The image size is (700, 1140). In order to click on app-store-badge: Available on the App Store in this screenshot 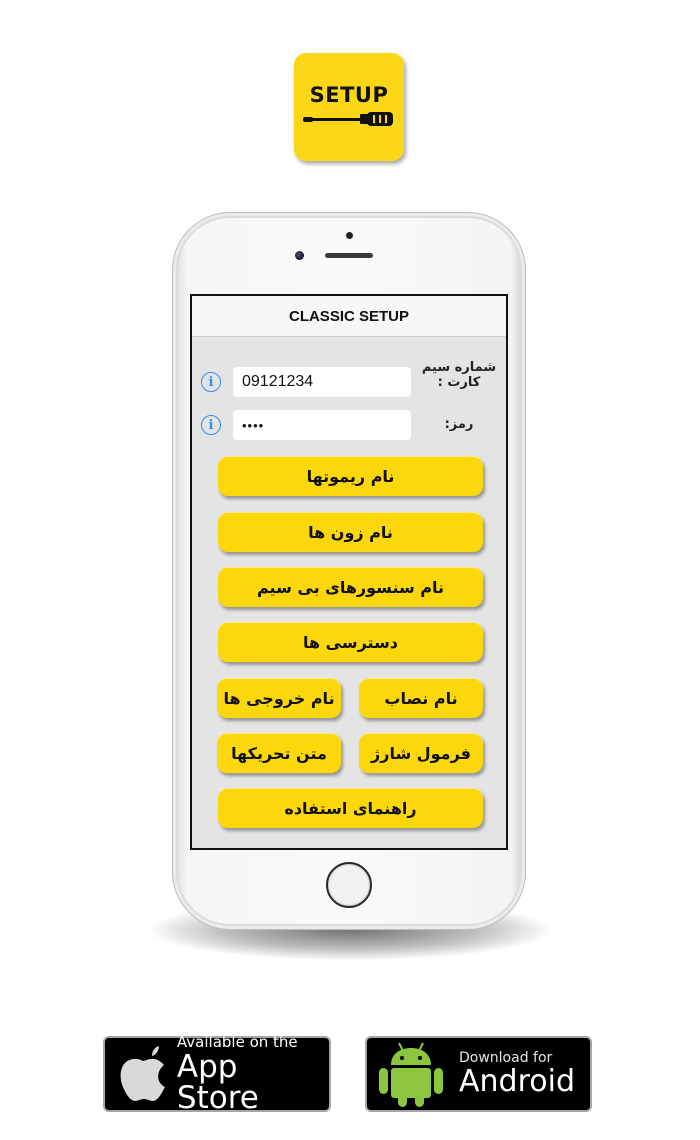, I will do `click(217, 1074)`.